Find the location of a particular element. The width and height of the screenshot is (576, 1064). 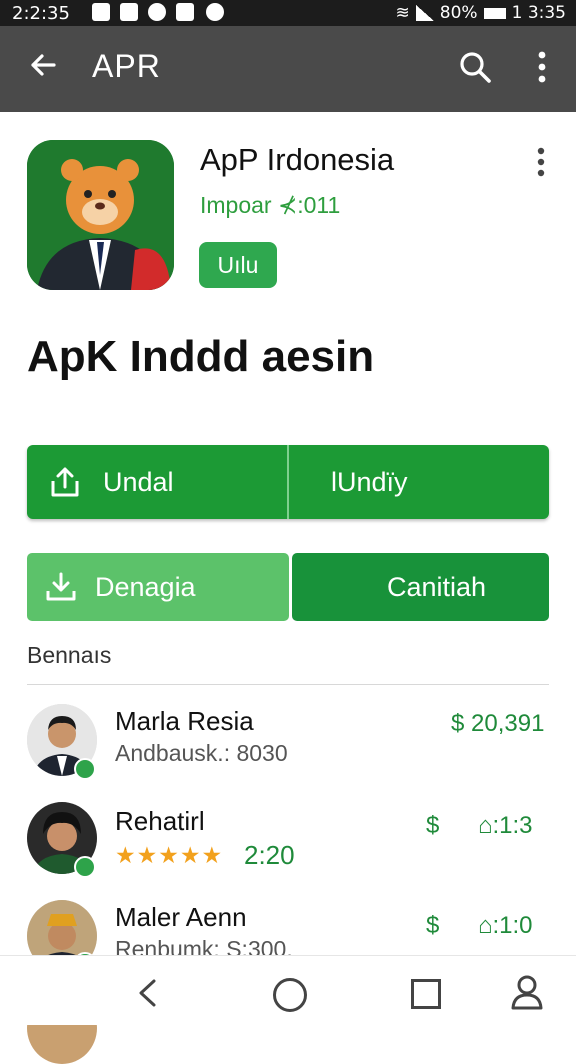

search-icon is located at coordinates (475, 67).